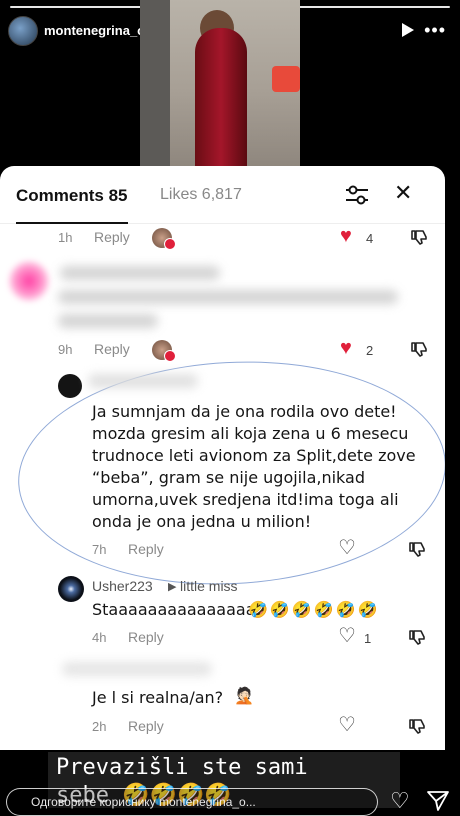  Describe the element at coordinates (221, 97) in the screenshot. I see `video-person-dress` at that location.